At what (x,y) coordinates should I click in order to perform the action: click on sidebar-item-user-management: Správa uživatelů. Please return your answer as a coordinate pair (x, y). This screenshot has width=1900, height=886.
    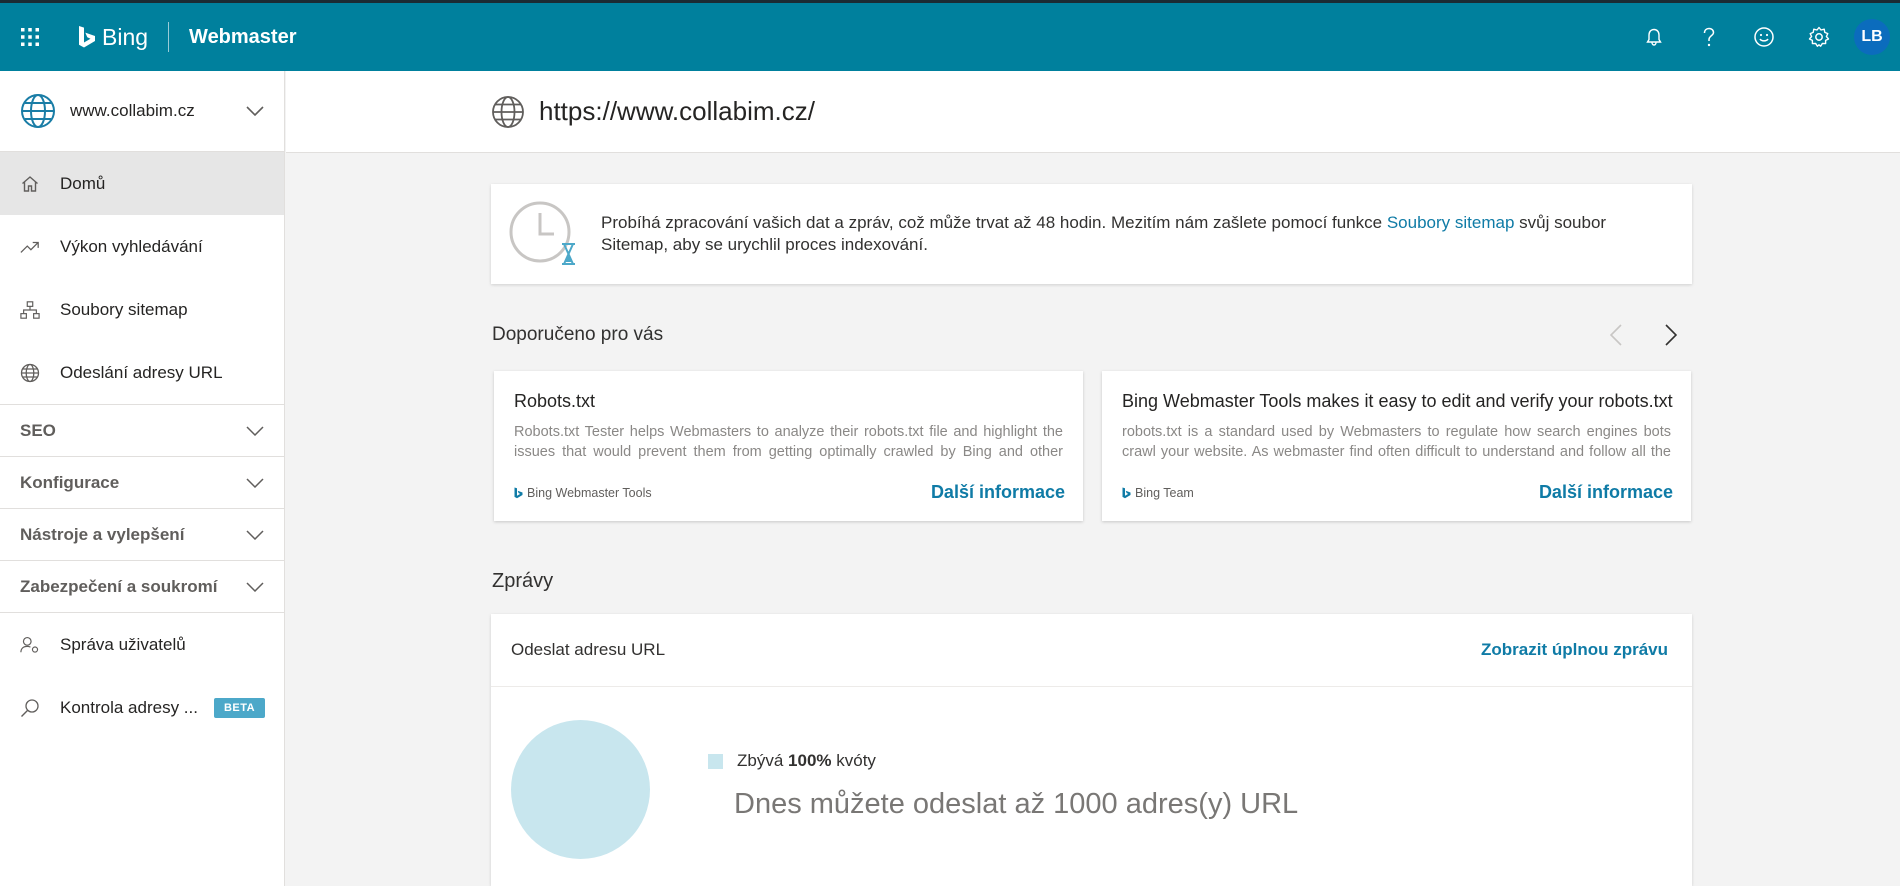
    Looking at the image, I should click on (142, 644).